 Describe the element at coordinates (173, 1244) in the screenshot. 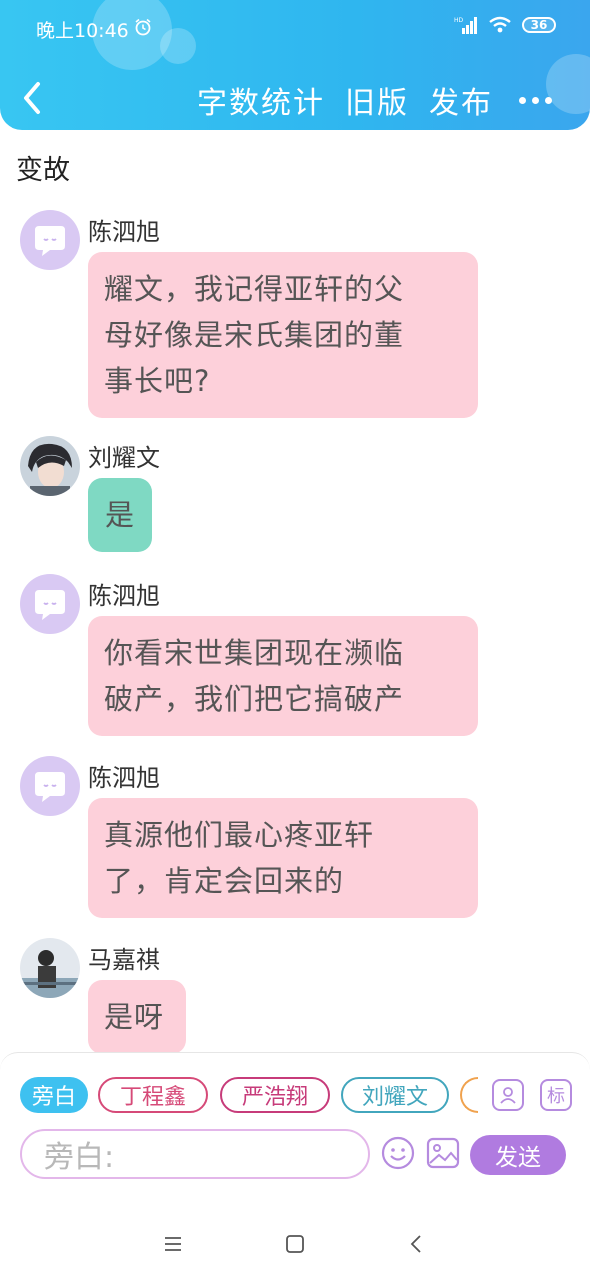

I see `menu-icon` at that location.